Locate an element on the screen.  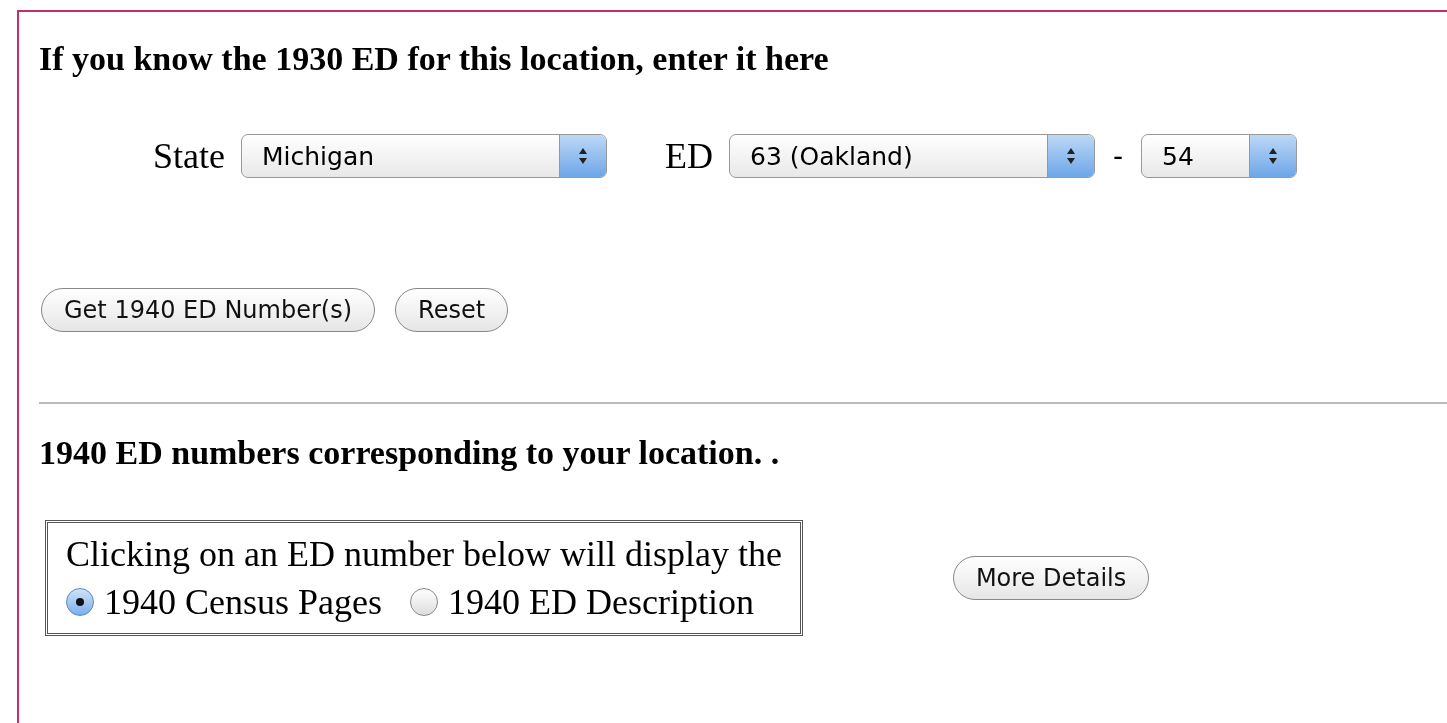
sub-select: 54 is located at coordinates (1219, 156).